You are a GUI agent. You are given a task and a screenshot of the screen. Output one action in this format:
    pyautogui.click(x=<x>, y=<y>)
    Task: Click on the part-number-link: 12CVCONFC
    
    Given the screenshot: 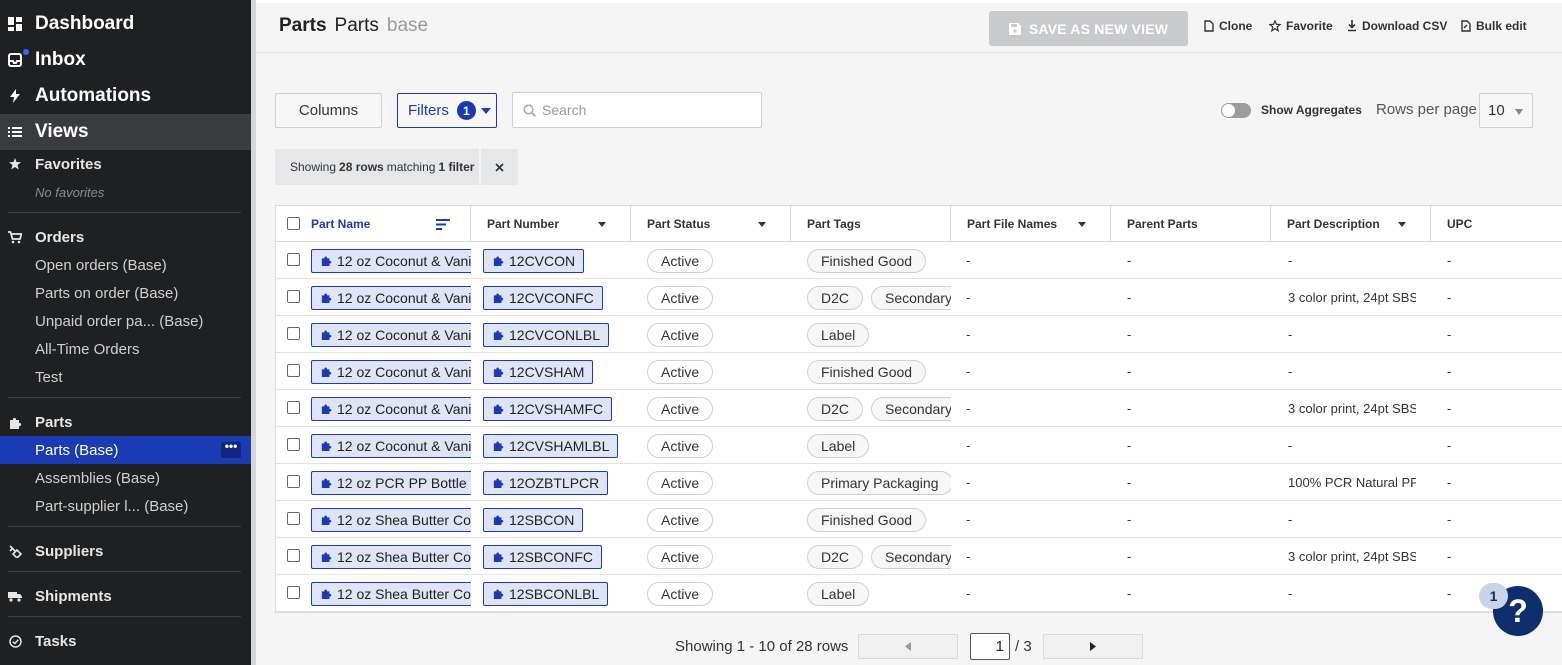 What is the action you would take?
    pyautogui.click(x=543, y=297)
    